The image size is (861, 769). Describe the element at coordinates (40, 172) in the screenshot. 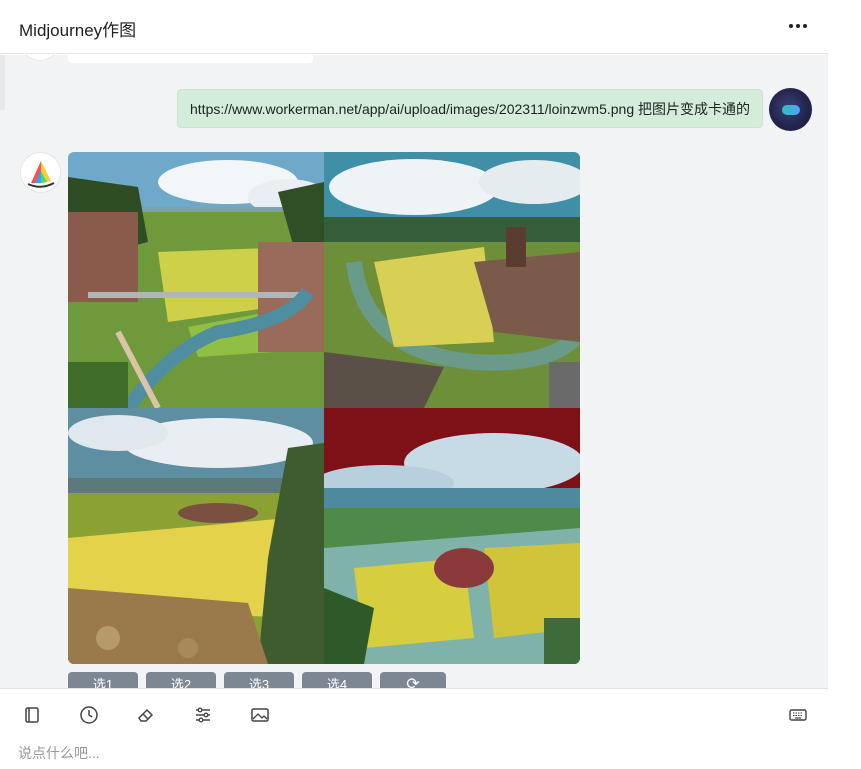

I see `midjourney-avatar` at that location.